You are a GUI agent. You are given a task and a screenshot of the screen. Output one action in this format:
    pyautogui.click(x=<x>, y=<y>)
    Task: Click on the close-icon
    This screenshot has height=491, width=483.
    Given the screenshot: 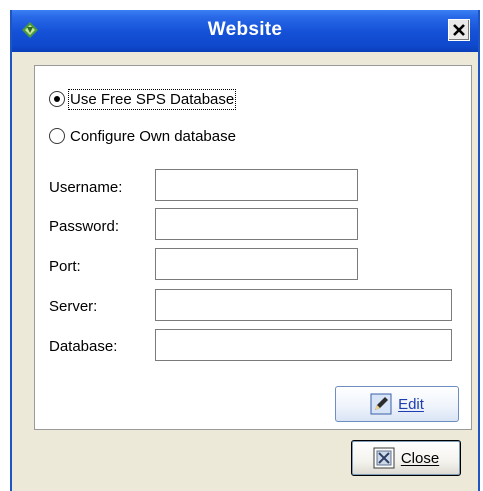 What is the action you would take?
    pyautogui.click(x=459, y=30)
    